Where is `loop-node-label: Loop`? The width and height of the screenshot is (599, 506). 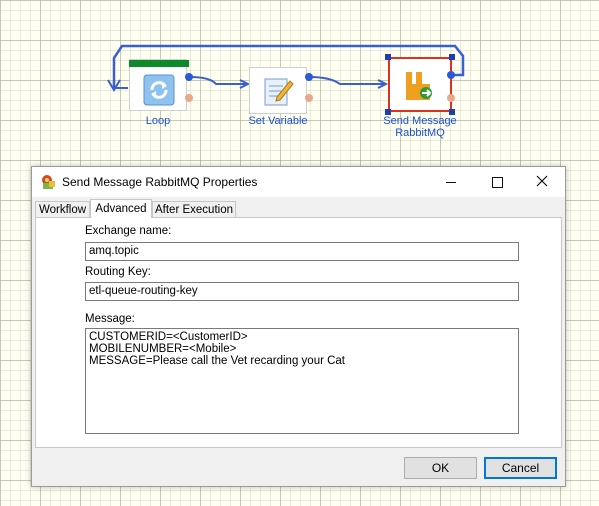
loop-node-label: Loop is located at coordinates (158, 121).